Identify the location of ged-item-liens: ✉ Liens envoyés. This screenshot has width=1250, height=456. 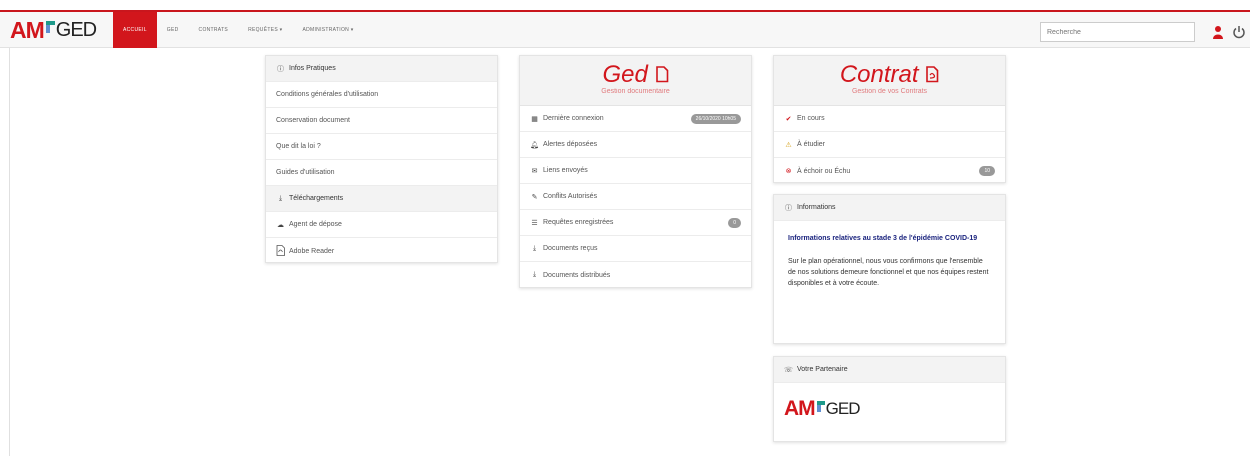
(635, 171).